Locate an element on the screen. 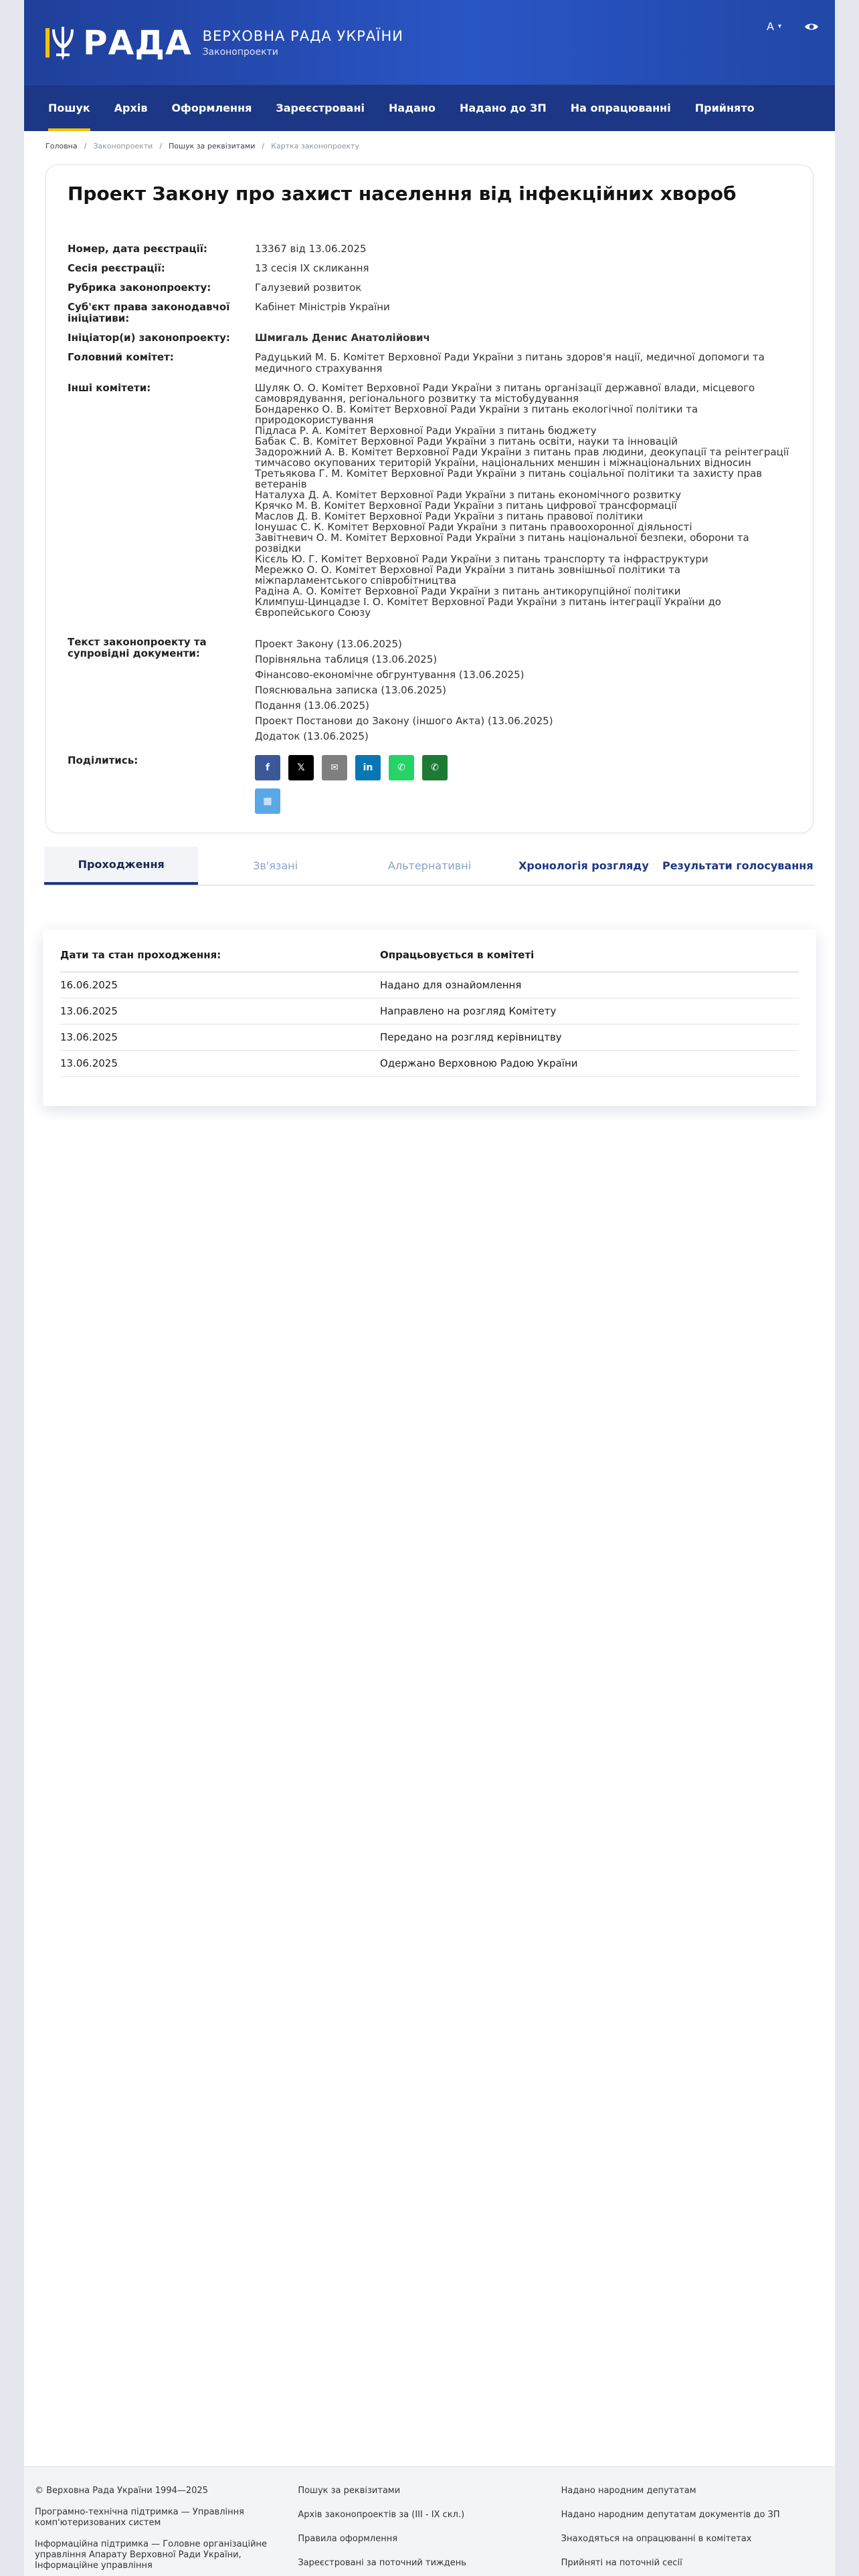 The width and height of the screenshot is (859, 2576). whatsapp-icon: ✆ is located at coordinates (401, 768).